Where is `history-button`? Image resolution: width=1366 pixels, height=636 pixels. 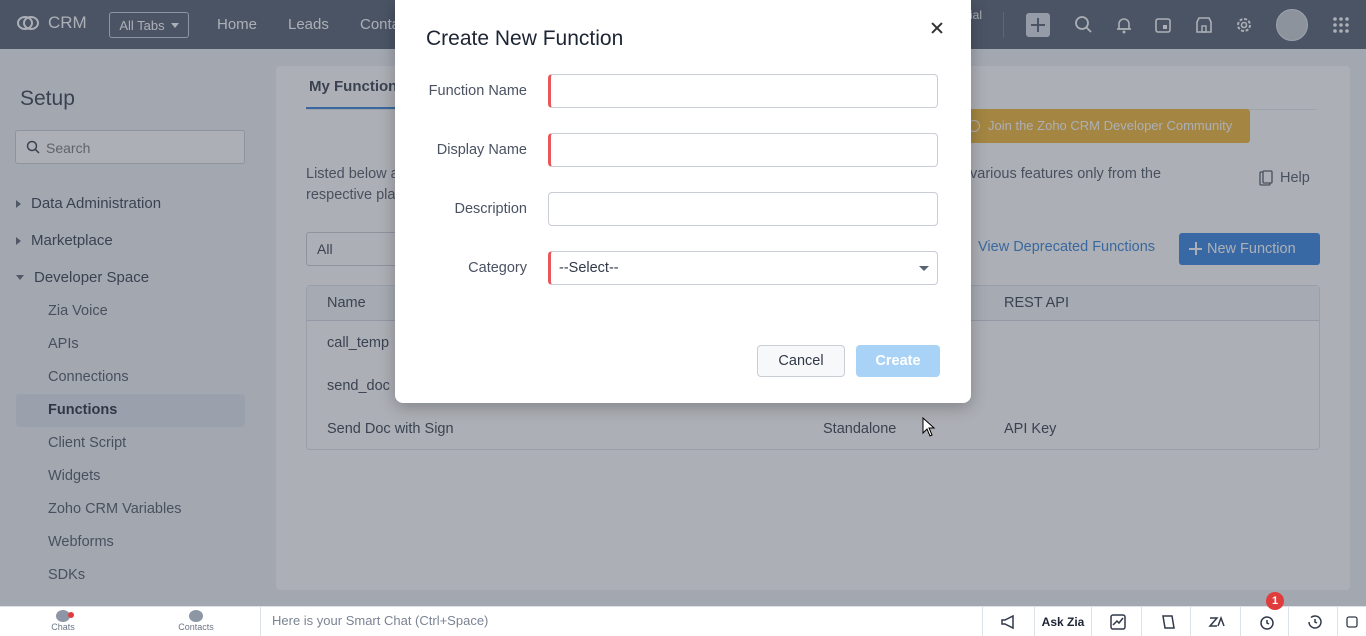 history-button is located at coordinates (1314, 621).